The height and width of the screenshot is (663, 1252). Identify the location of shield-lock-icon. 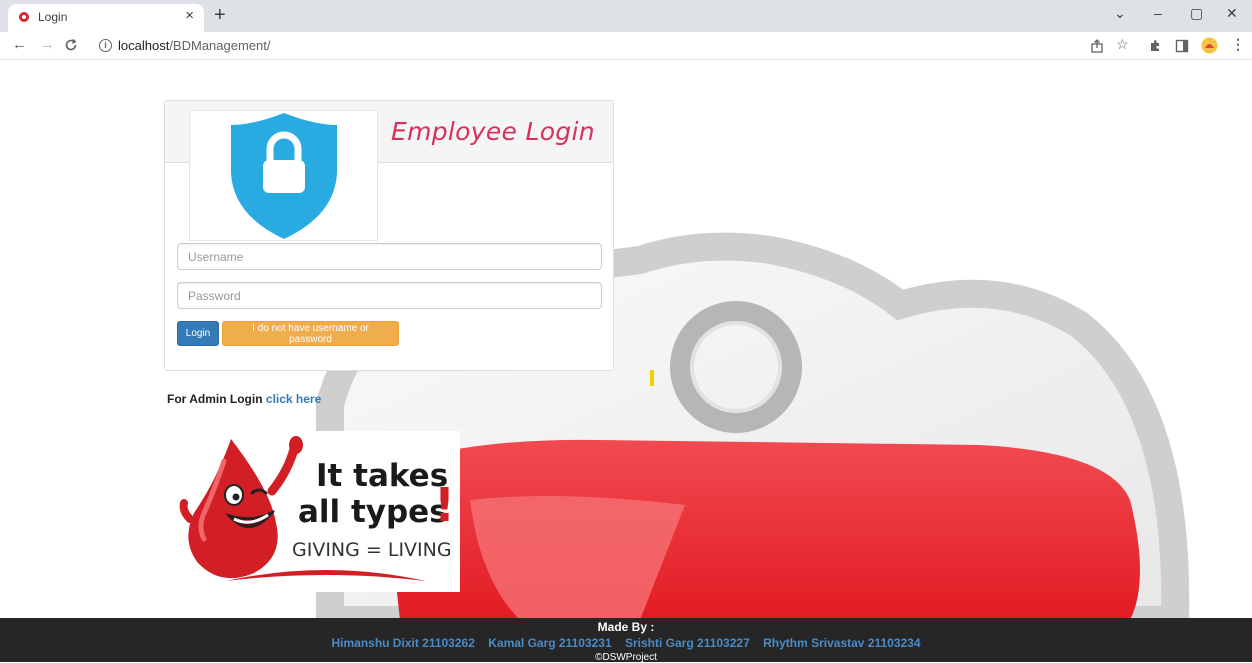
(284, 176).